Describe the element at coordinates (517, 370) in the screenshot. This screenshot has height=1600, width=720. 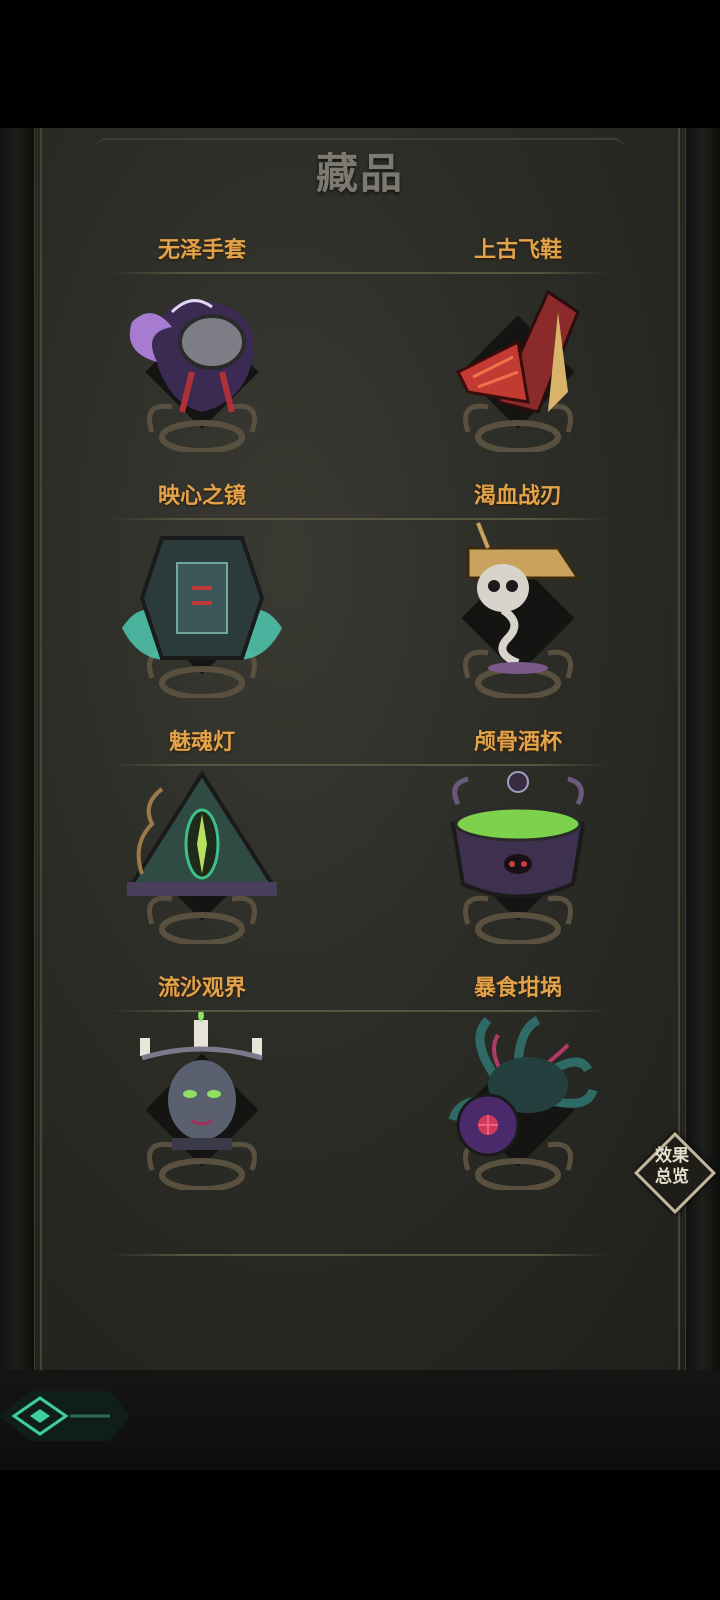
I see `winged-boot-icon` at that location.